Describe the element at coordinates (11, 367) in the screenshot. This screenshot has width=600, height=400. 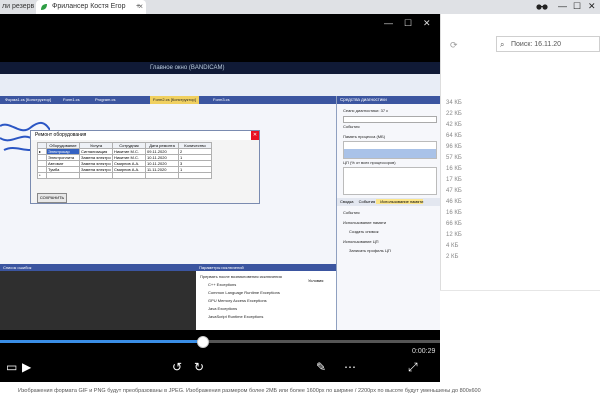
I see `subtitles-icon: ▭` at that location.